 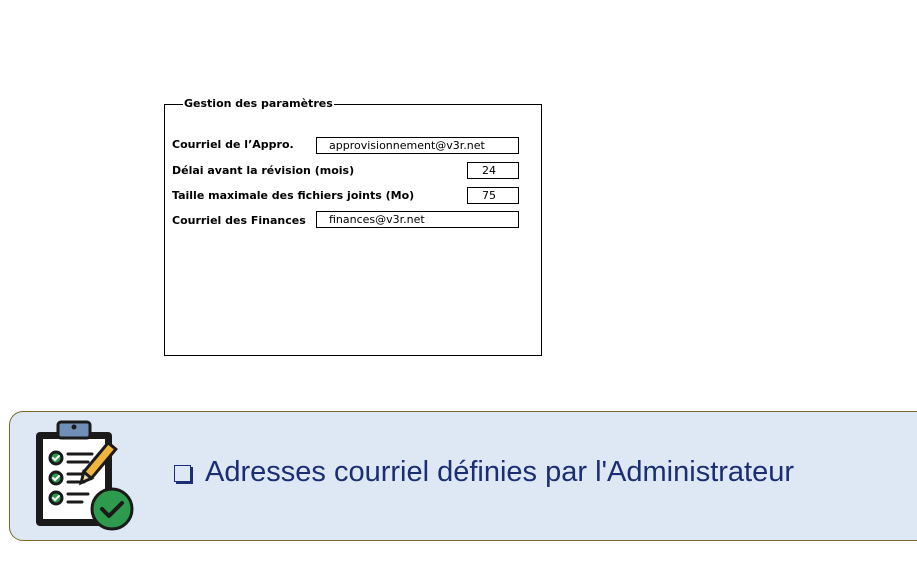 I want to click on max-attachment-size-label: Taille maximale des fichiers joints (Mo), so click(x=293, y=195).